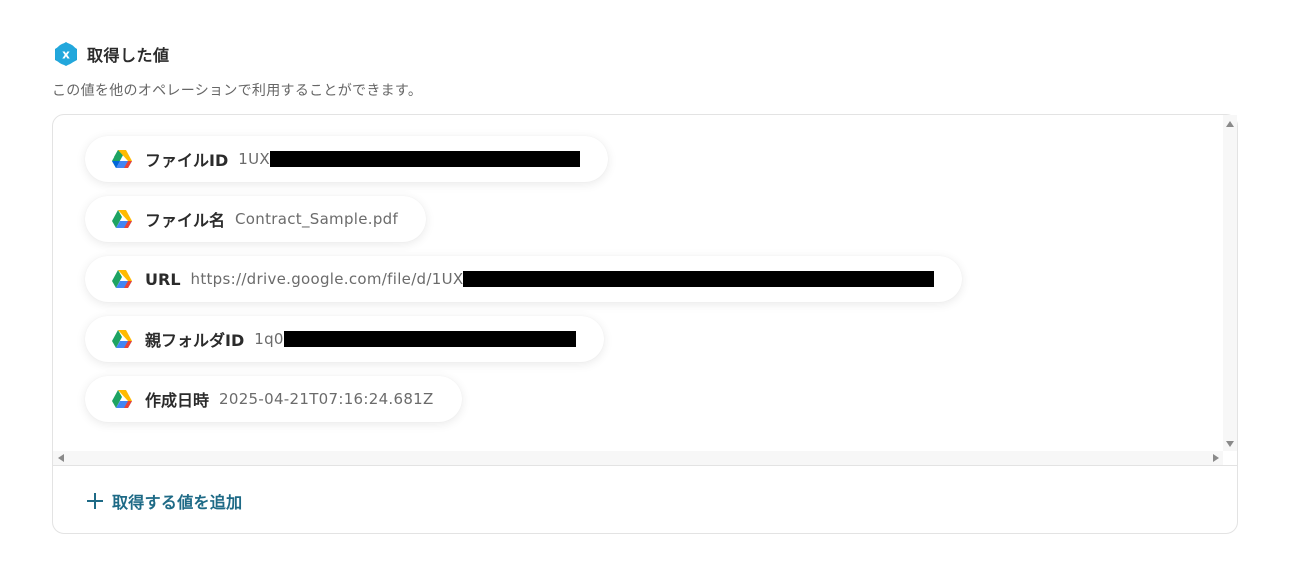 This screenshot has width=1289, height=580. What do you see at coordinates (177, 400) in the screenshot?
I see `chip-label: 作成日時` at bounding box center [177, 400].